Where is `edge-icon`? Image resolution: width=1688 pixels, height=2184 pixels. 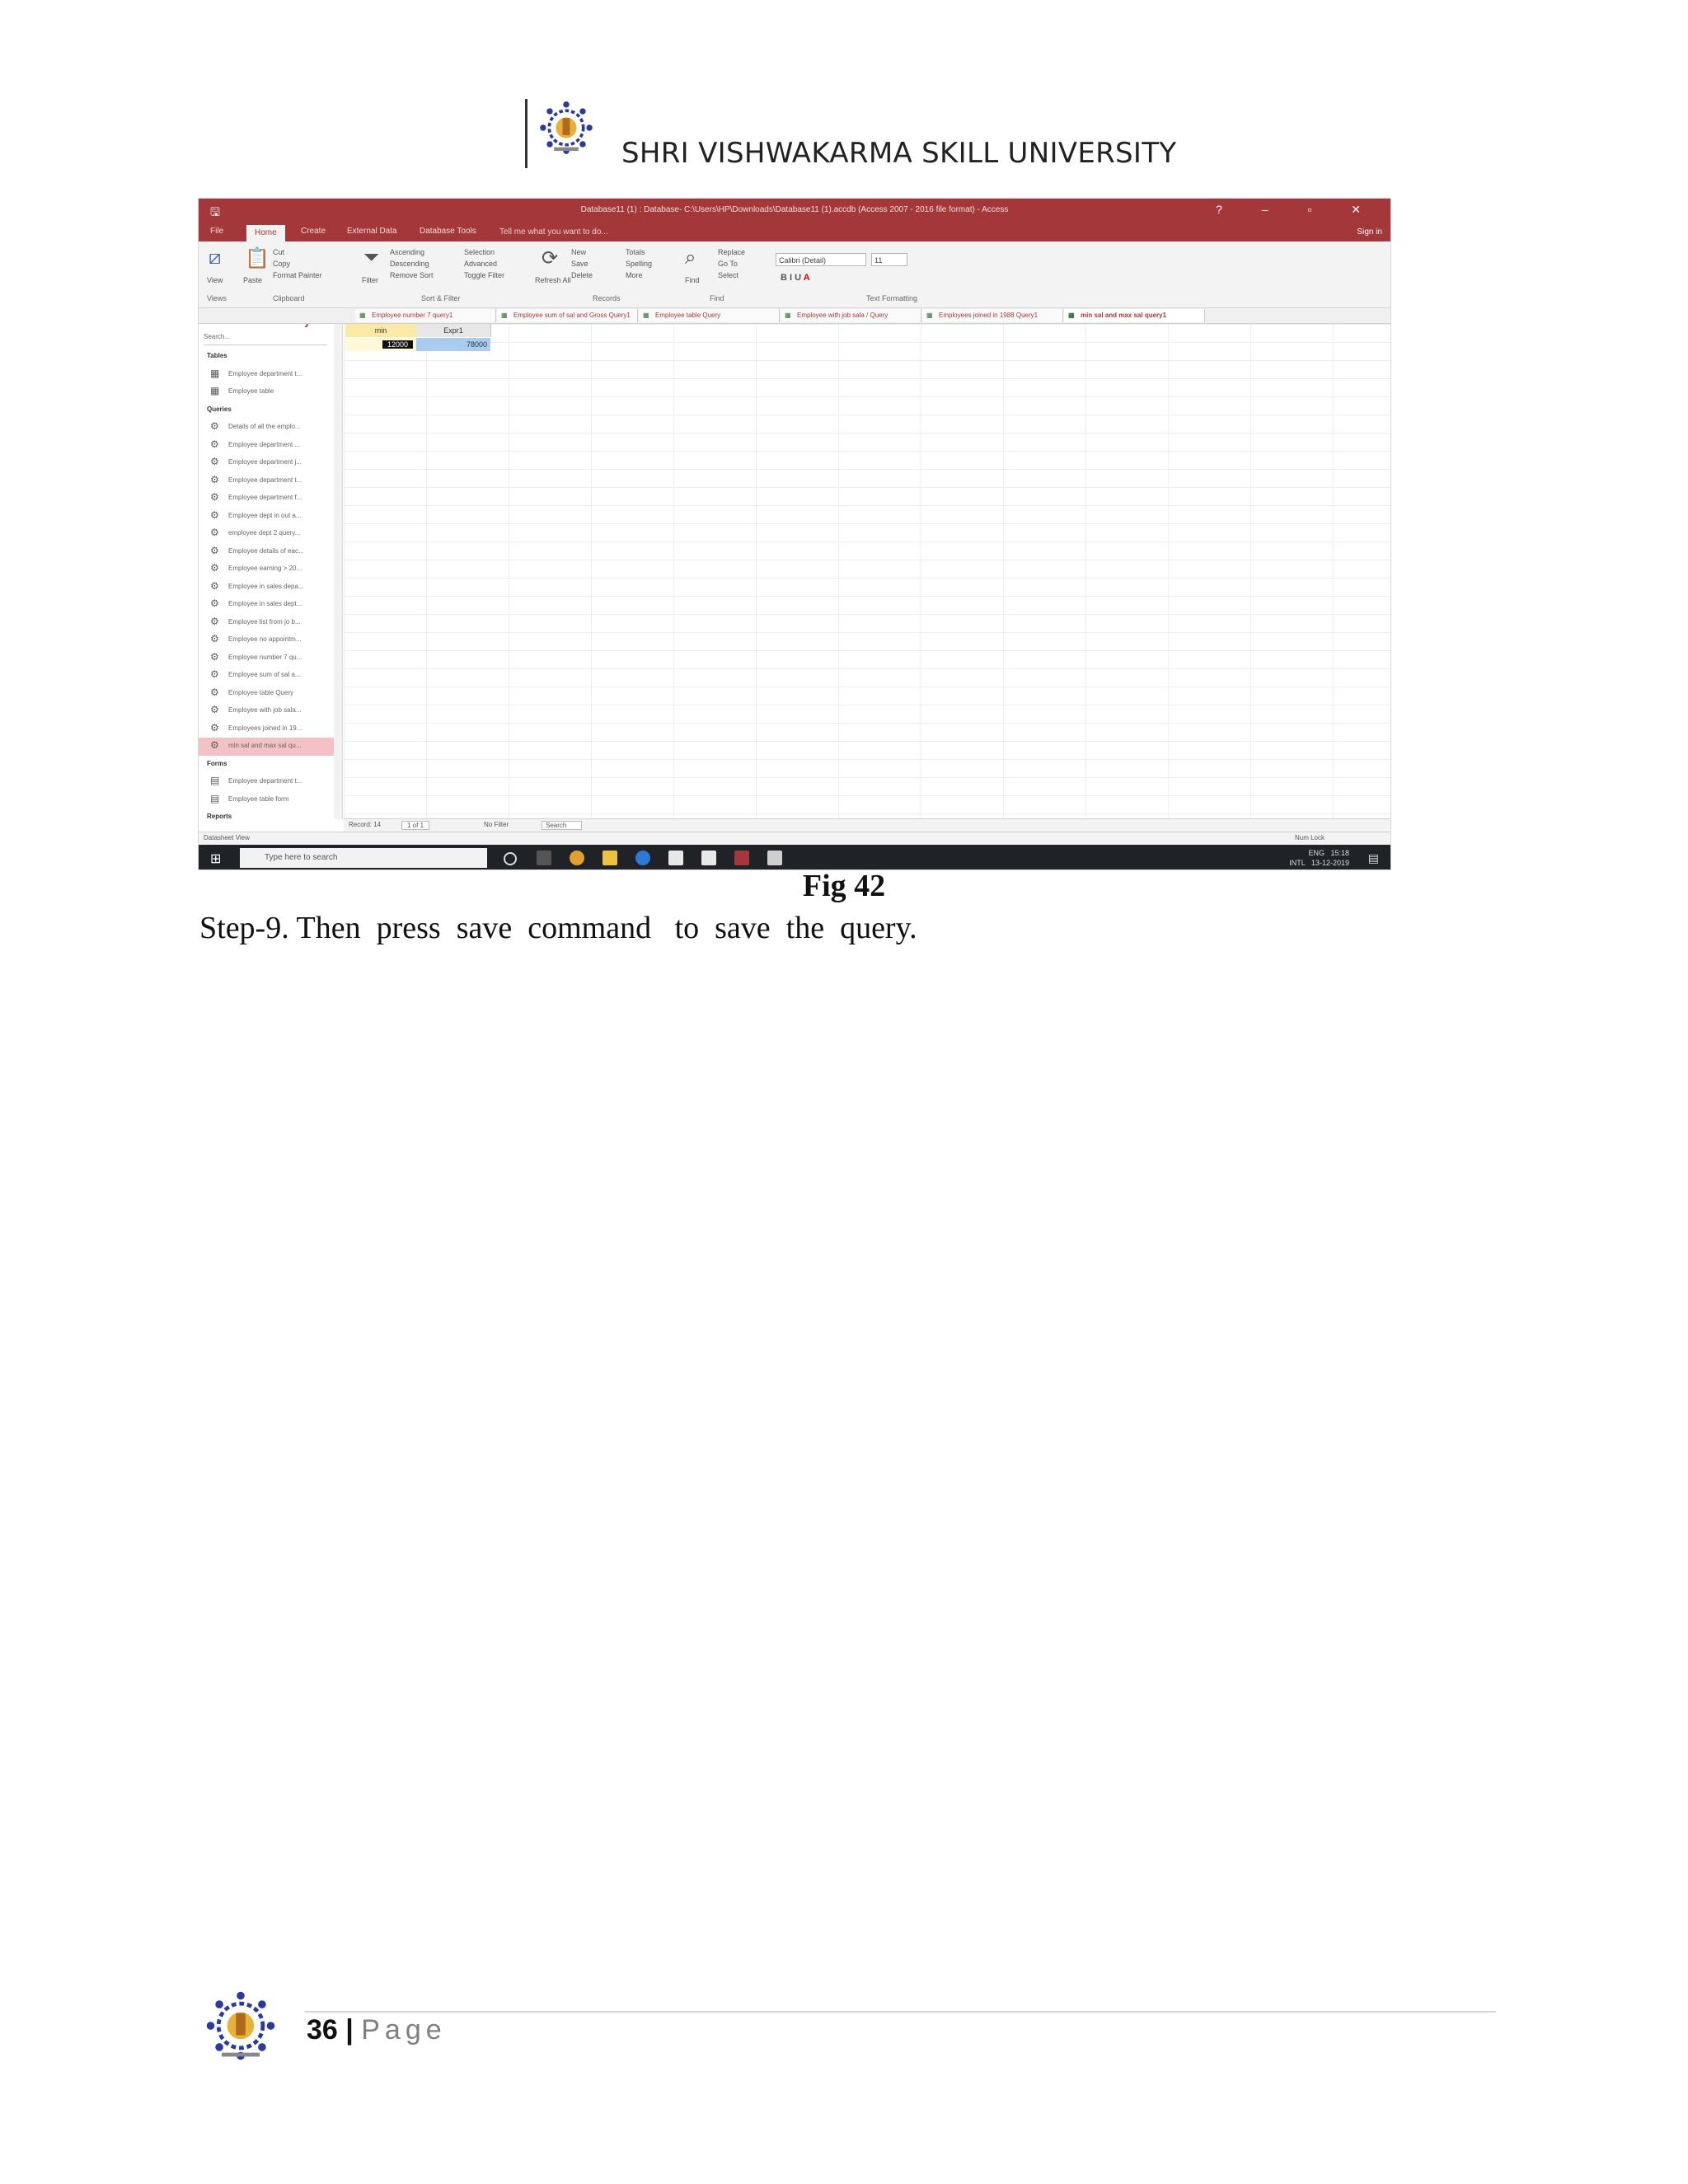 edge-icon is located at coordinates (642, 858).